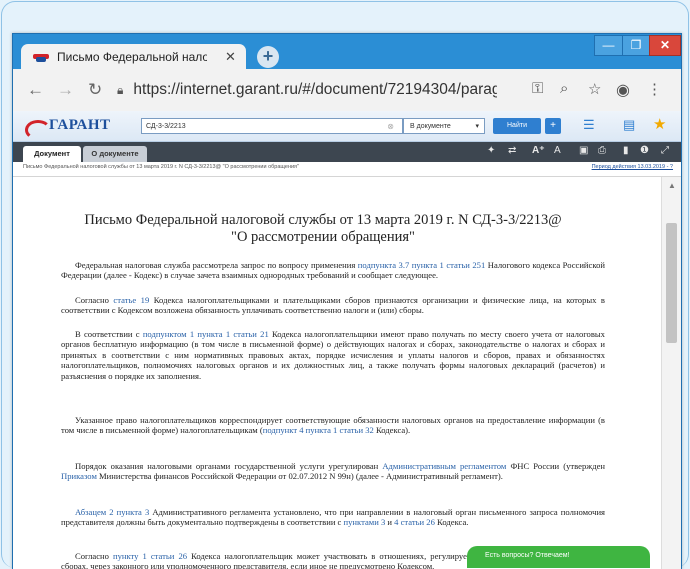 This screenshot has height=569, width=690. What do you see at coordinates (120, 89) in the screenshot?
I see `lock-icon: 🔒︎` at bounding box center [120, 89].